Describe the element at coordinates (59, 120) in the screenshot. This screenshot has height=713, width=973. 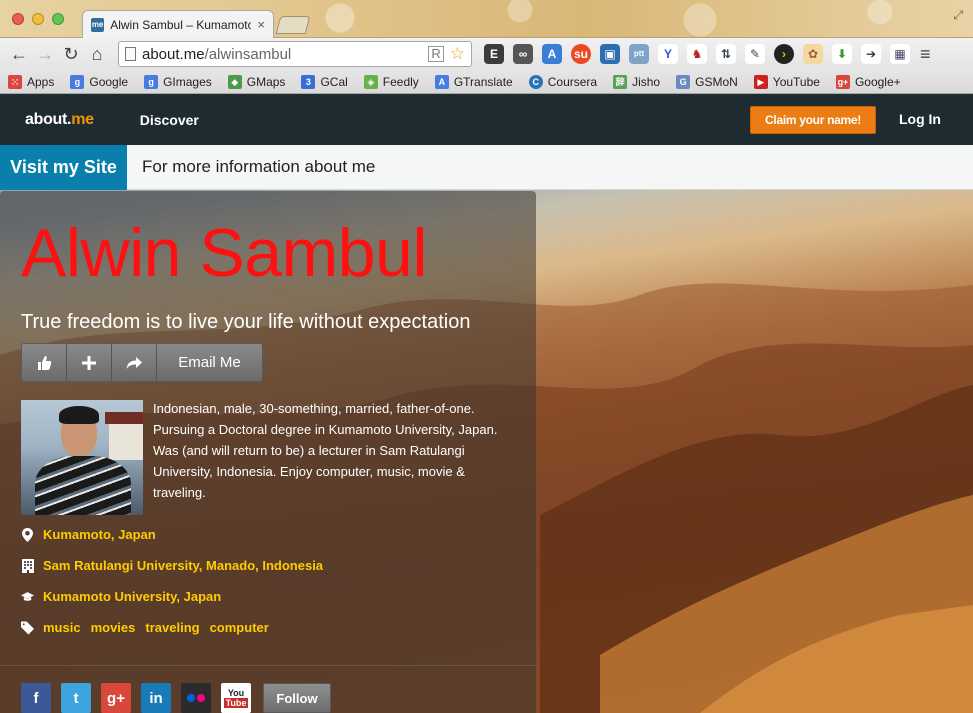
I see `about-me-logo: about.me` at that location.